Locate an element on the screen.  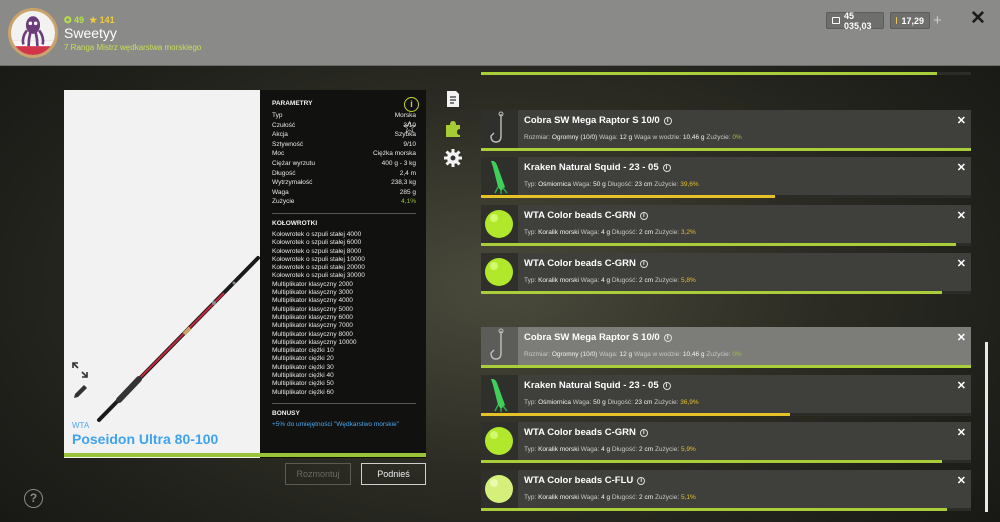
item-name: WTA Color beads C-GRN is located at coordinates (580, 263).